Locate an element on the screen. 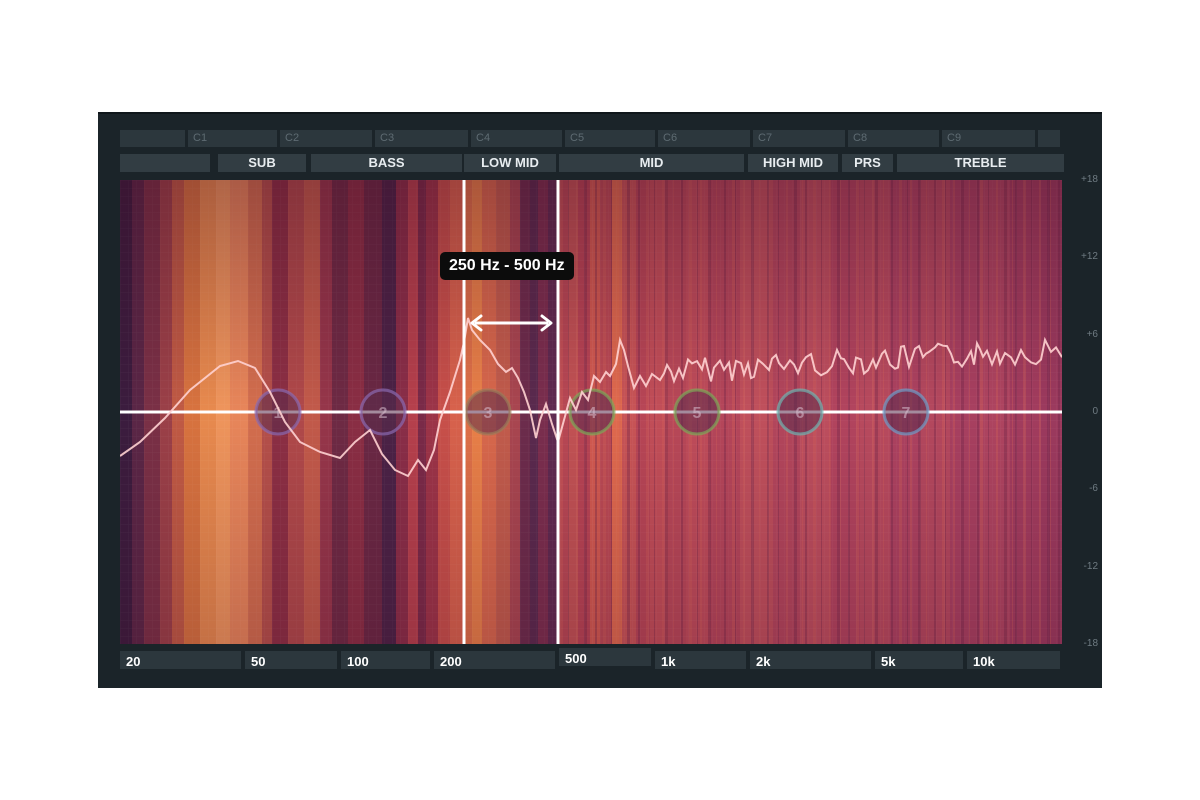 Image resolution: width=1200 pixels, height=800 pixels. freq-label-1k: 1k is located at coordinates (700, 660).